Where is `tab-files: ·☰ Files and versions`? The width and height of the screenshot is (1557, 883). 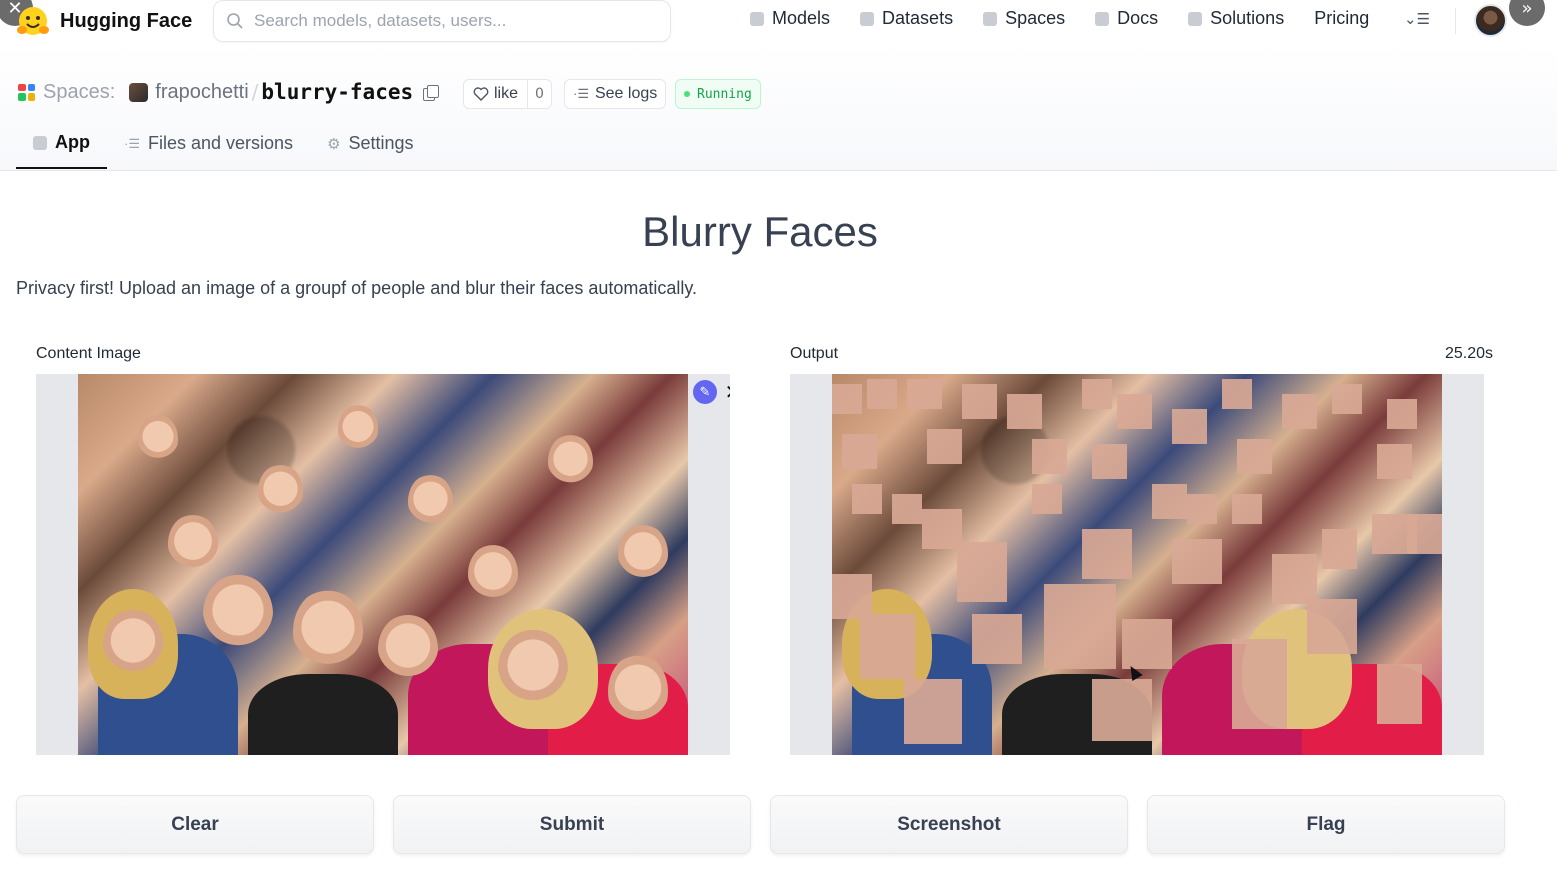 tab-files: ·☰ Files and versions is located at coordinates (208, 143).